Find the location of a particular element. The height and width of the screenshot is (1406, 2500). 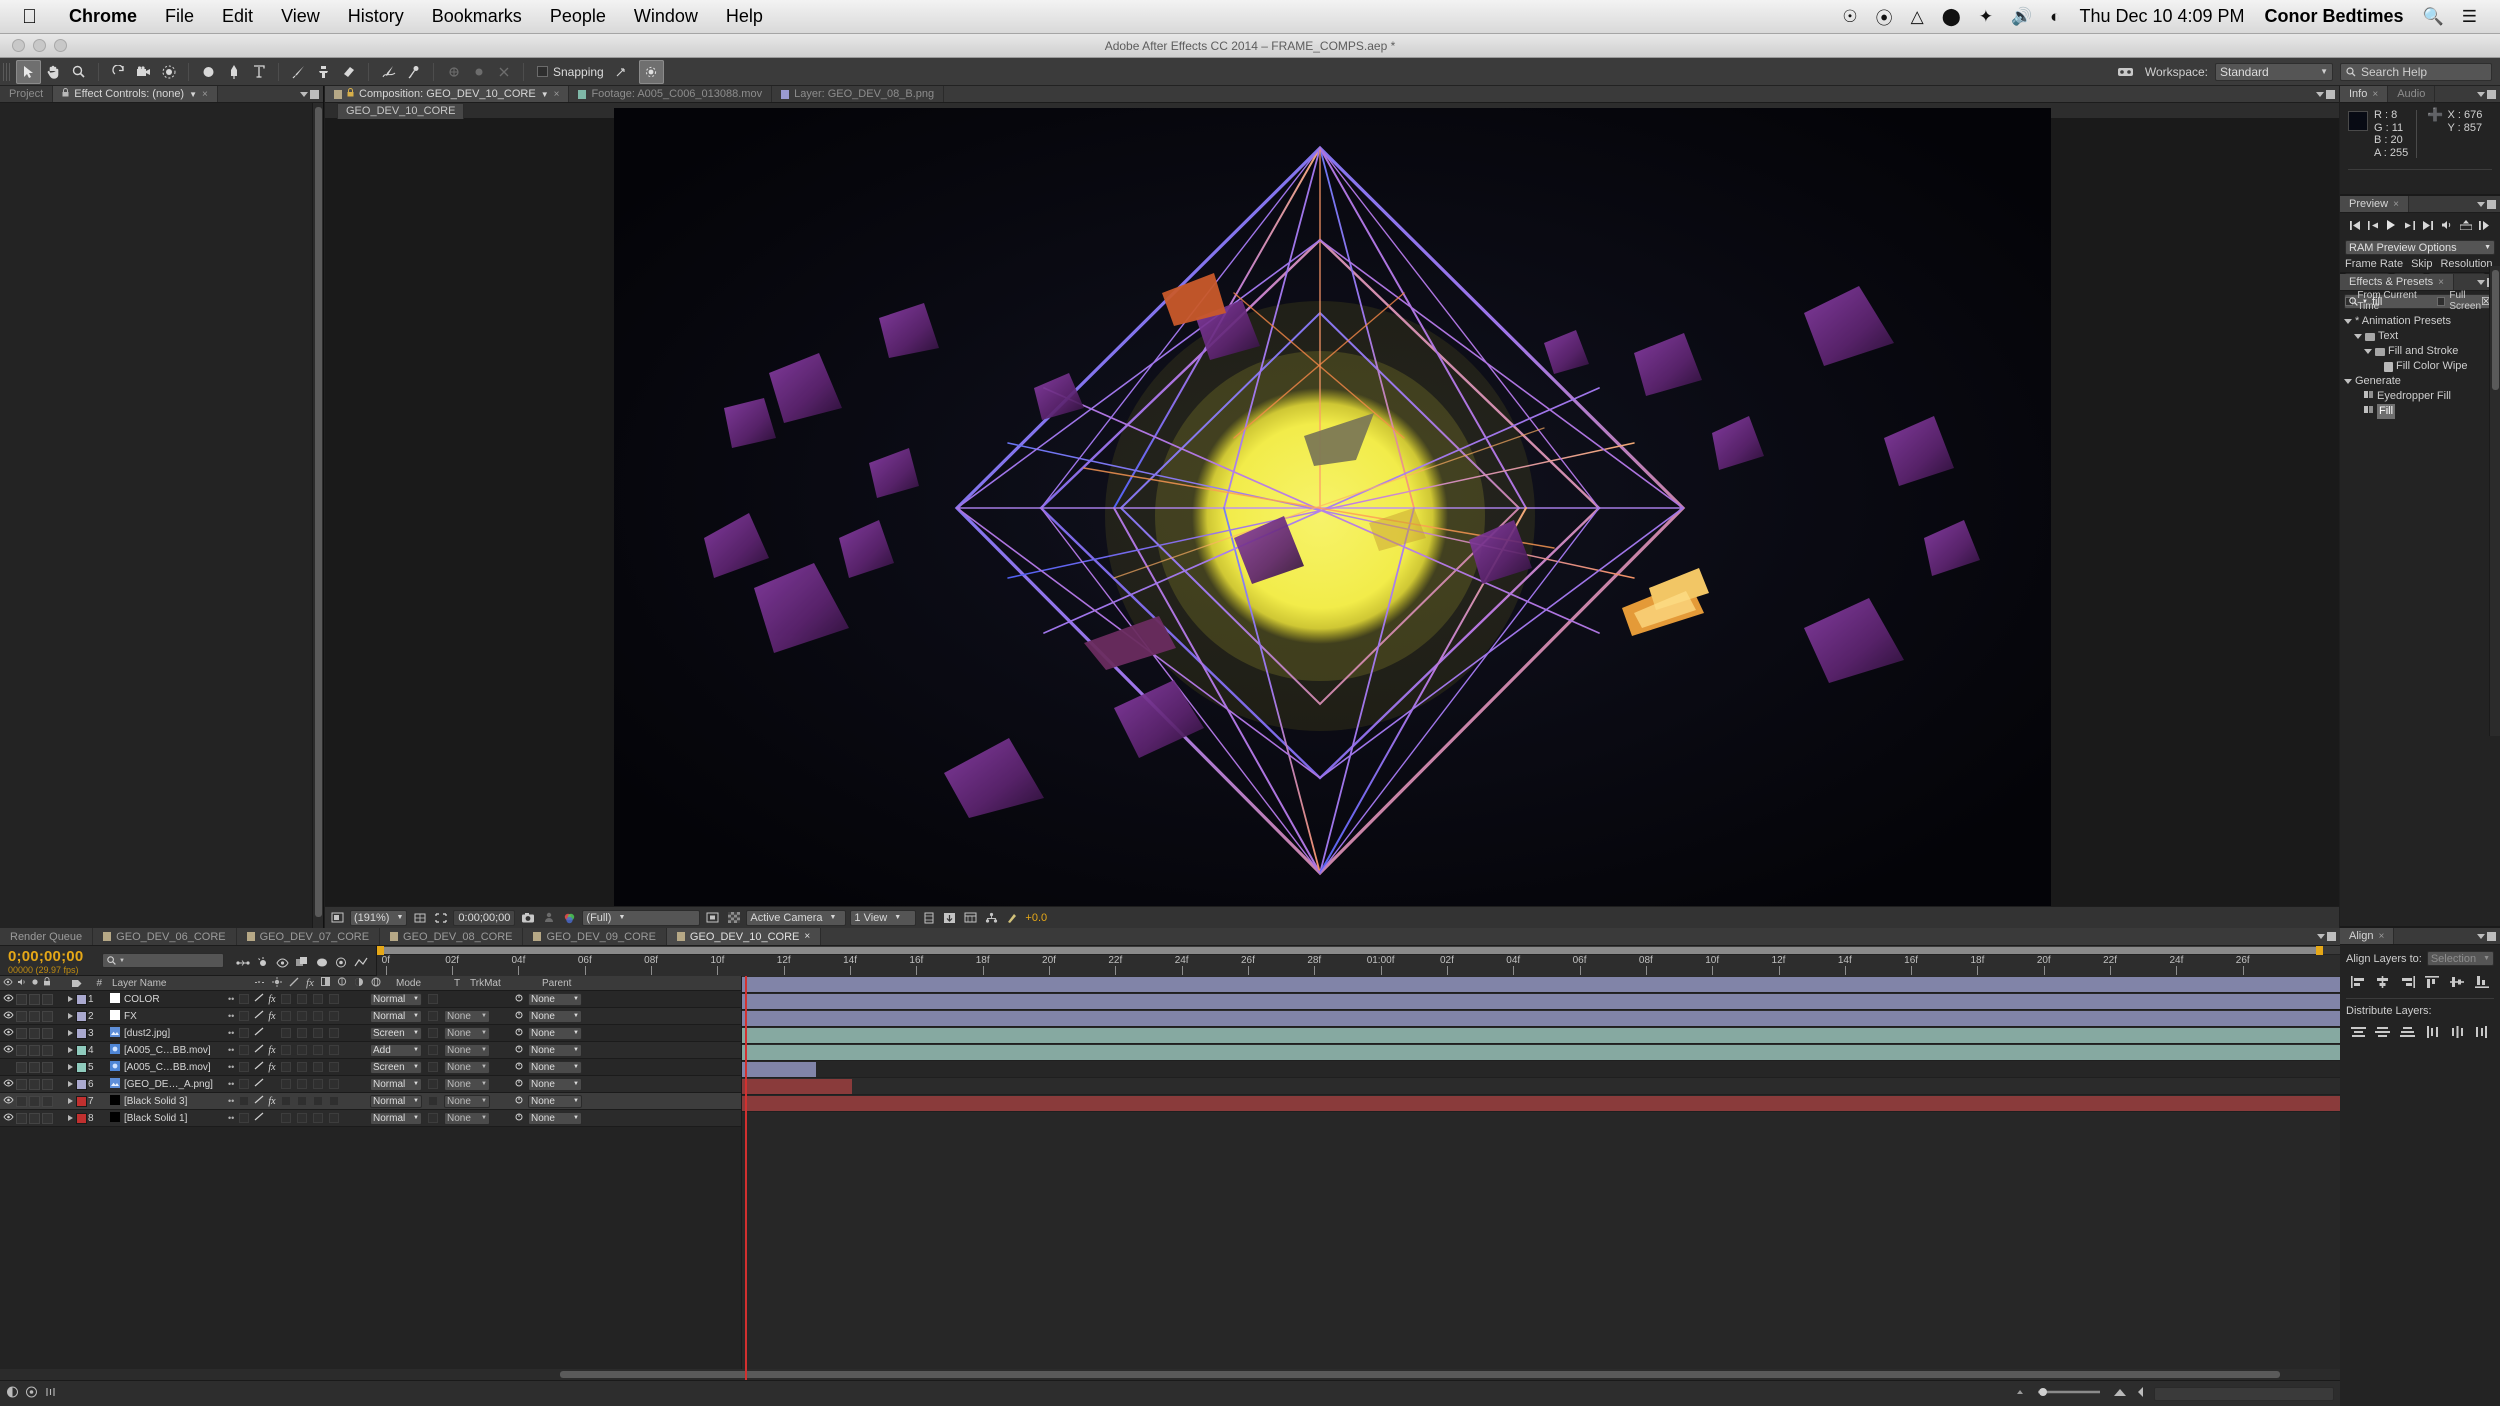

layer-name-cell: [dust2.jpg] is located at coordinates (163, 1033).